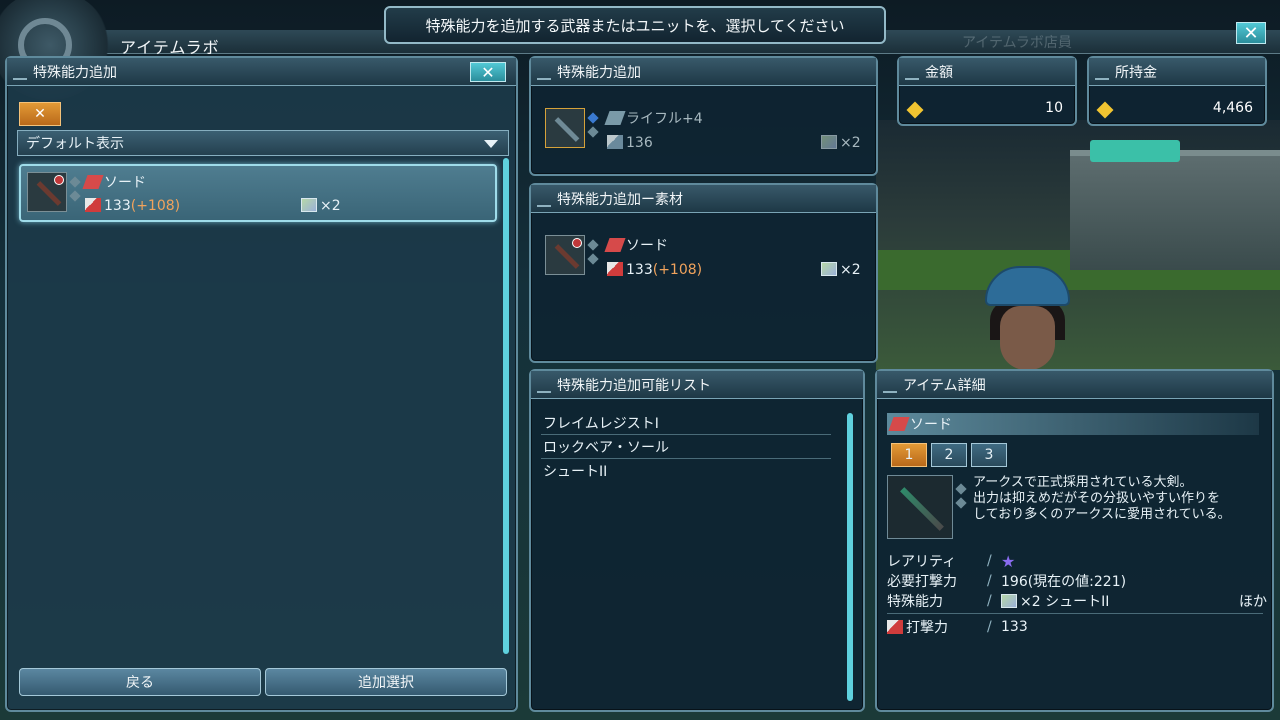  I want to click on item-slots: ×2, so click(330, 206).